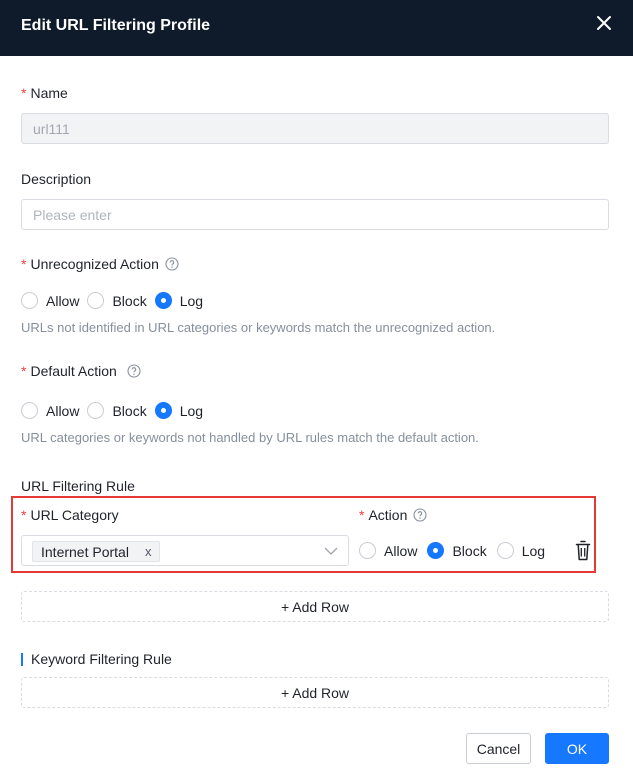  What do you see at coordinates (331, 551) in the screenshot?
I see `chevron-down-icon` at bounding box center [331, 551].